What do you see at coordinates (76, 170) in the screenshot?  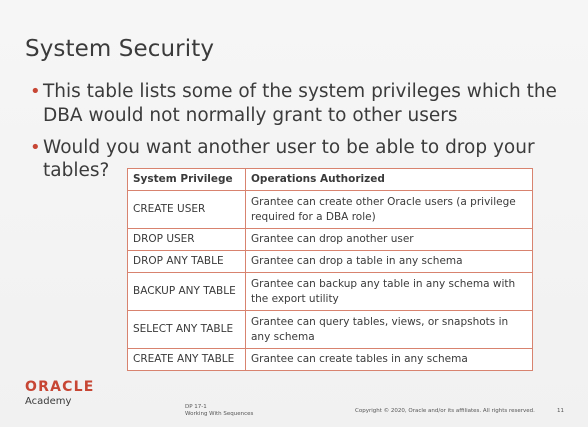 I see `bullet-text-continuation: tables?` at bounding box center [76, 170].